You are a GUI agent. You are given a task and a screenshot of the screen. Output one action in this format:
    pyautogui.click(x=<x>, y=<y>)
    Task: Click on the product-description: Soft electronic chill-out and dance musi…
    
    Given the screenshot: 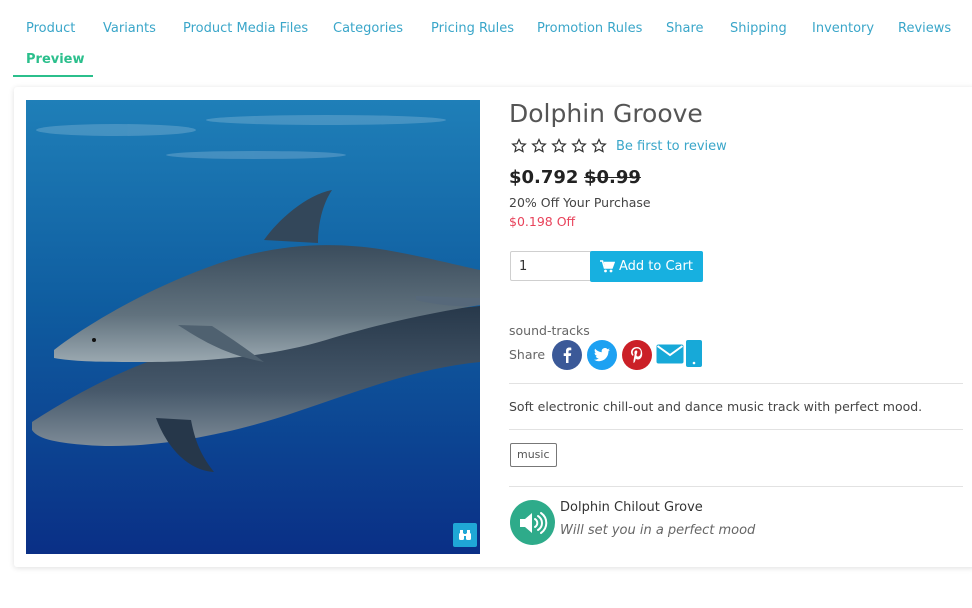 What is the action you would take?
    pyautogui.click(x=716, y=406)
    